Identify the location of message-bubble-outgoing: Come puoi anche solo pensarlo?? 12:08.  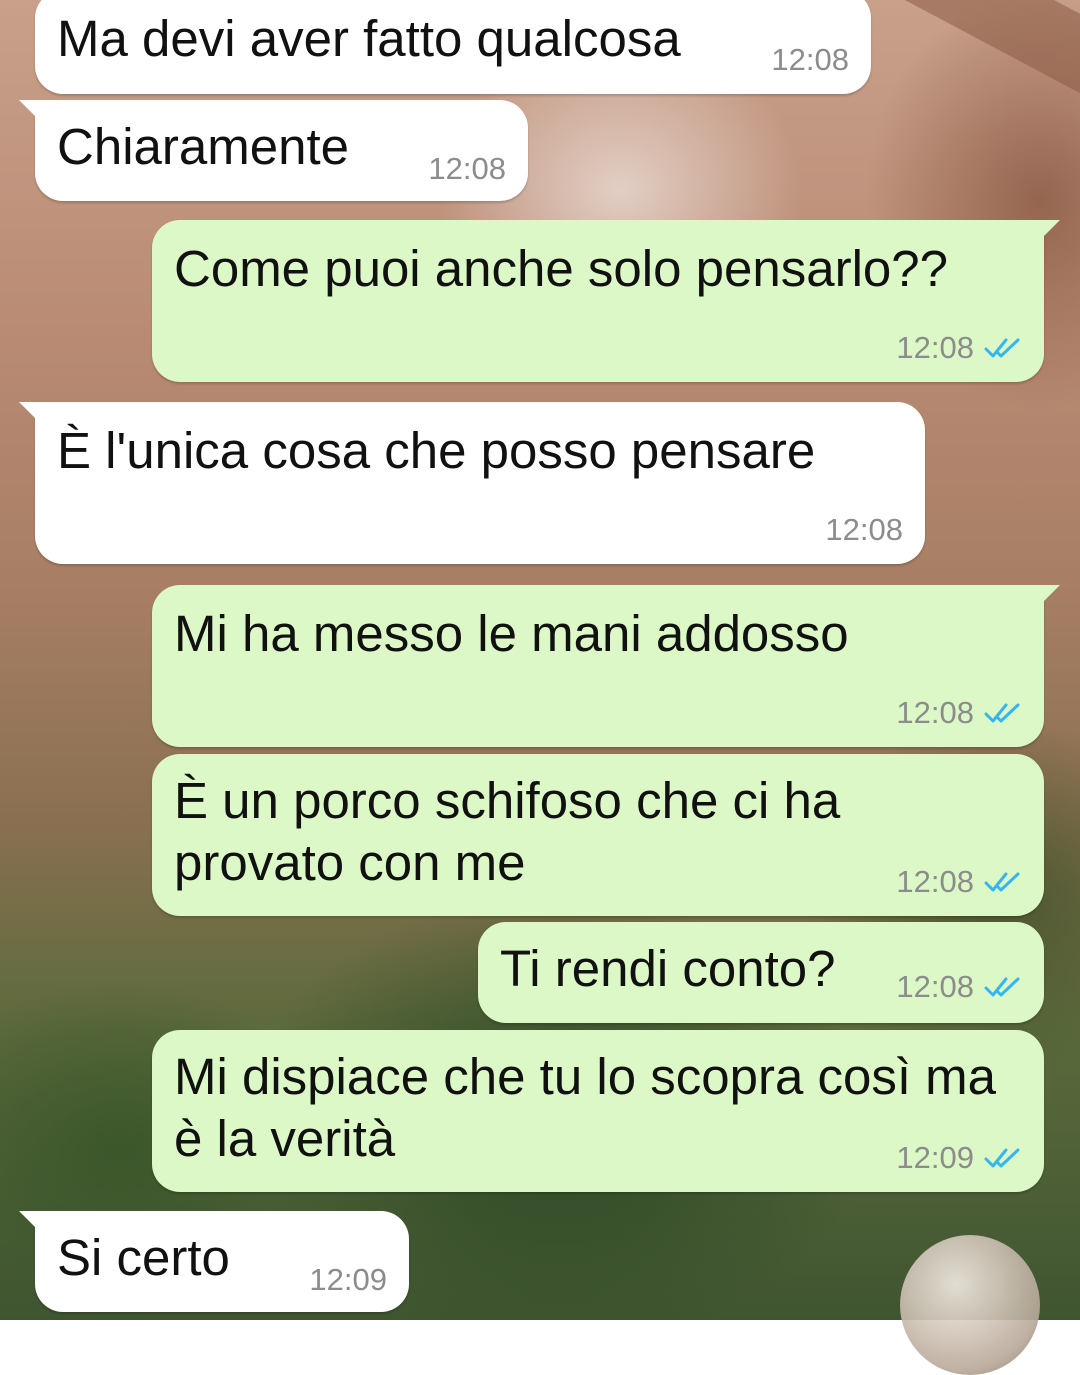
(606, 301).